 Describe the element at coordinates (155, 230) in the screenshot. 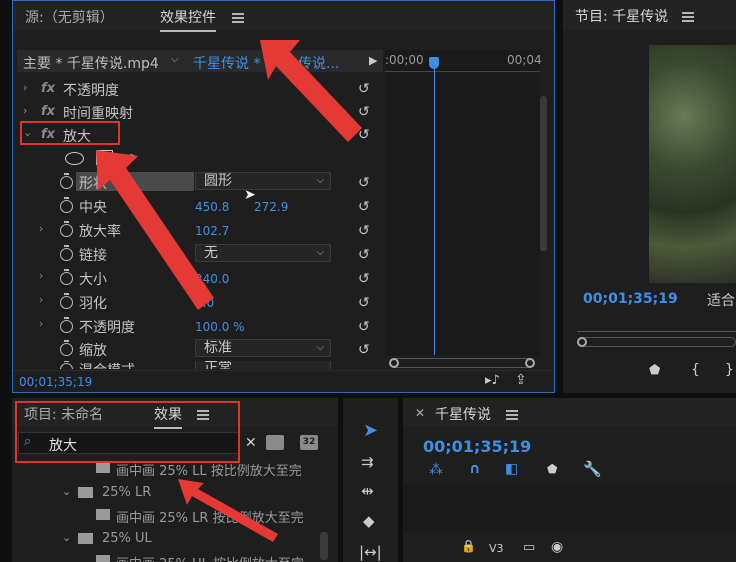

I see `arrow-to-magnify` at that location.